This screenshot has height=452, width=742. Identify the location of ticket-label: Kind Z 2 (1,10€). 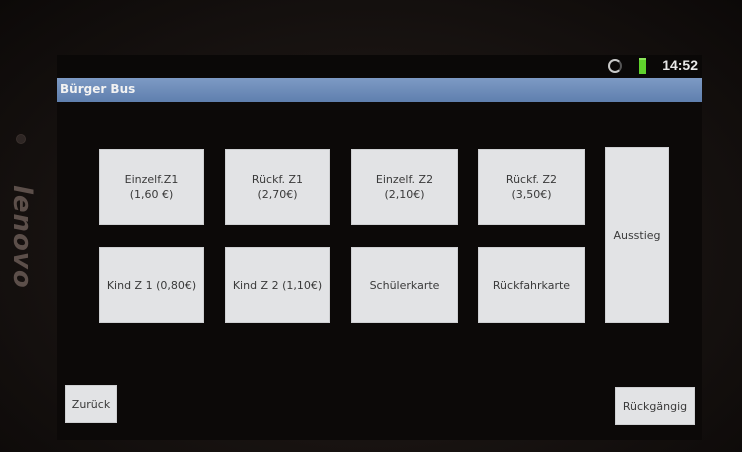
(277, 285).